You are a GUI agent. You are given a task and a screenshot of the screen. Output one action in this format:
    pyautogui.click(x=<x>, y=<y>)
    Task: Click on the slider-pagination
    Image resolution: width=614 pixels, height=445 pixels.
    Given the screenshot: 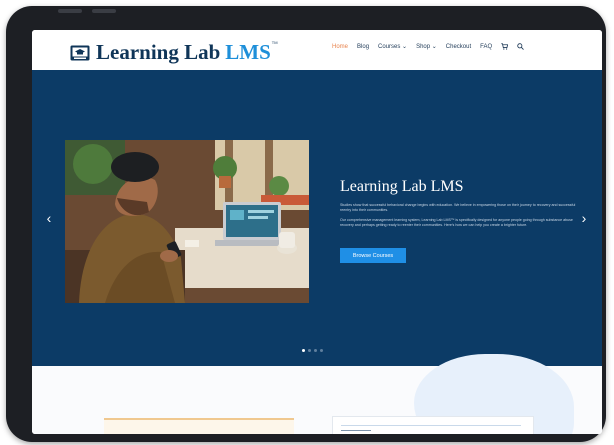 What is the action you would take?
    pyautogui.click(x=314, y=350)
    